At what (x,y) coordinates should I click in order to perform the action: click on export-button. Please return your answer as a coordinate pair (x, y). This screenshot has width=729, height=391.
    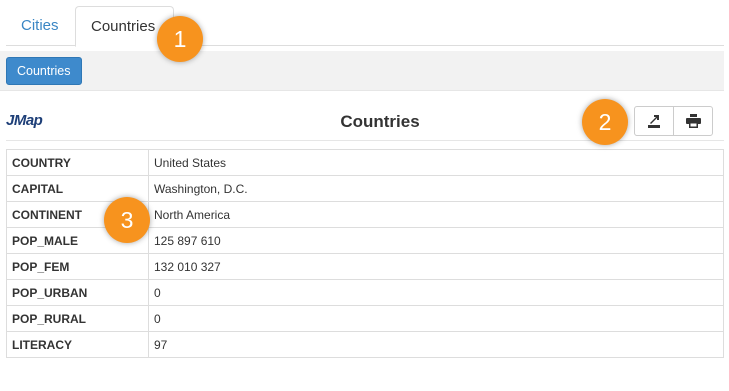
    Looking at the image, I should click on (654, 121).